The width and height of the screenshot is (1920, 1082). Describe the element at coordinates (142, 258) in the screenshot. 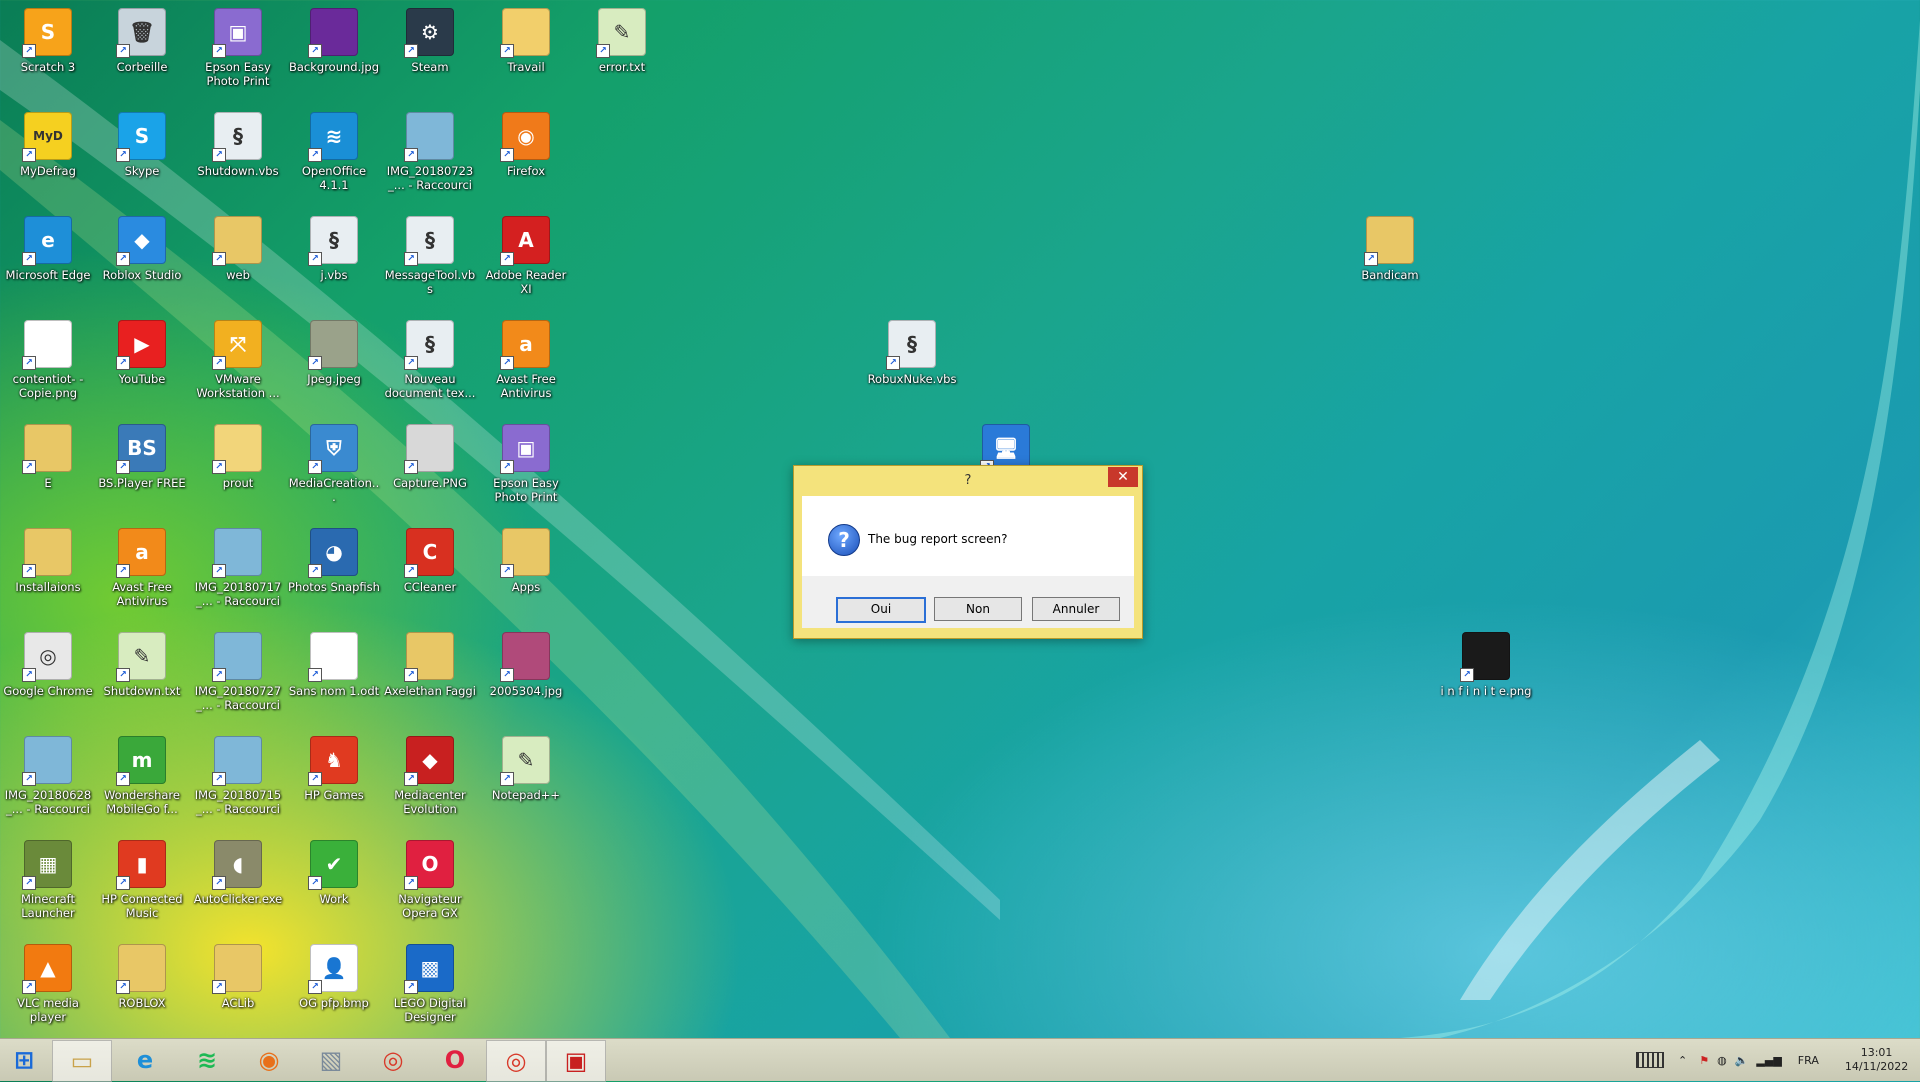

I see `desktop-icon: ◆ ↗ Roblox Studio` at that location.